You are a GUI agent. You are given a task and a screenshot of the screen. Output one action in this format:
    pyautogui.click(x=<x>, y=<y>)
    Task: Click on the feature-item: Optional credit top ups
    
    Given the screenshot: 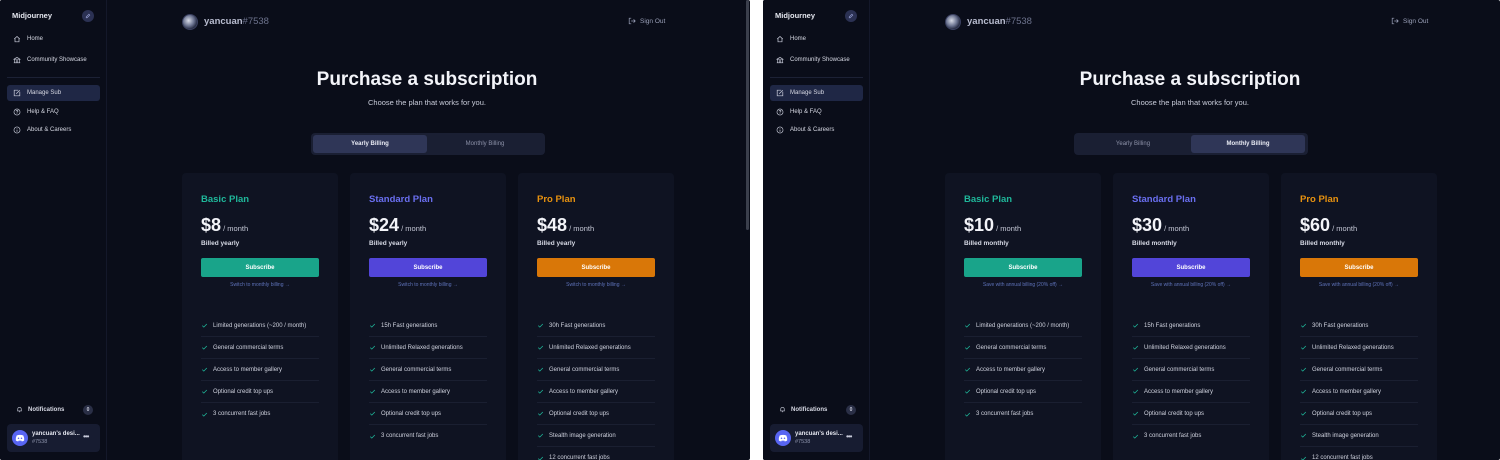 What is the action you would take?
    pyautogui.click(x=260, y=392)
    